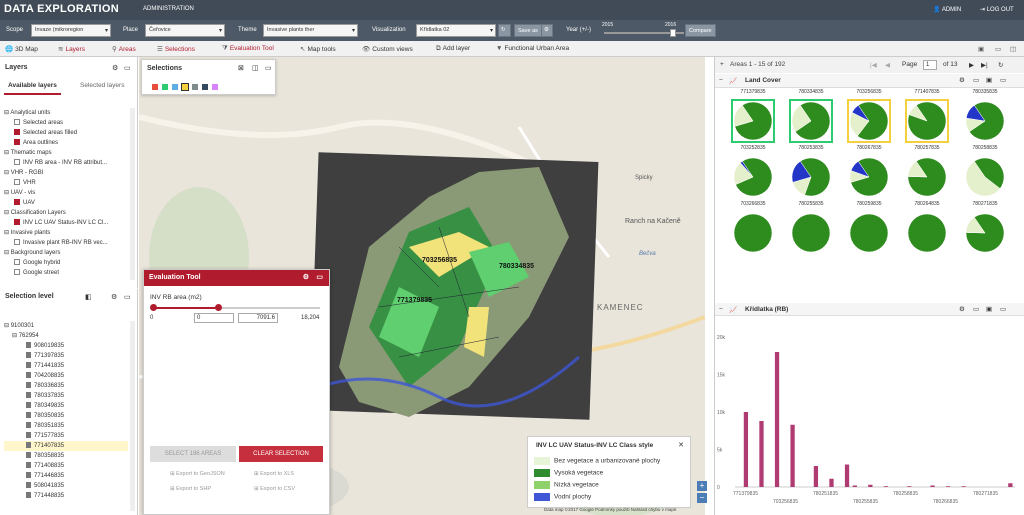 The height and width of the screenshot is (515, 1024). I want to click on layer-item: Google hybrid, so click(68, 263).